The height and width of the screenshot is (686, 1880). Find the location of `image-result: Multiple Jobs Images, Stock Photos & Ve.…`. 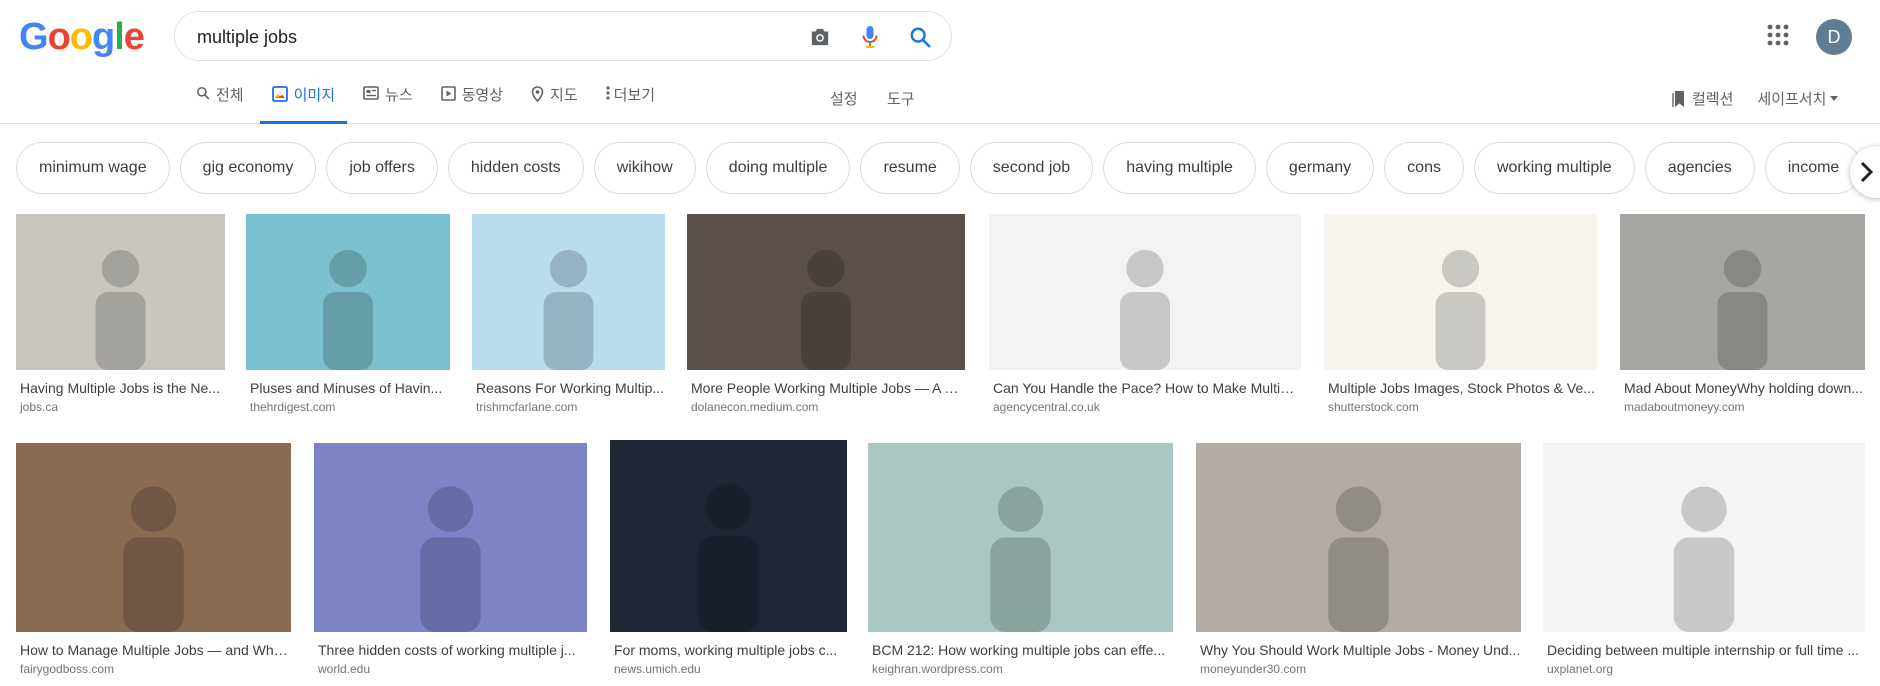

image-result: Multiple Jobs Images, Stock Photos & Ve.… is located at coordinates (1460, 320).